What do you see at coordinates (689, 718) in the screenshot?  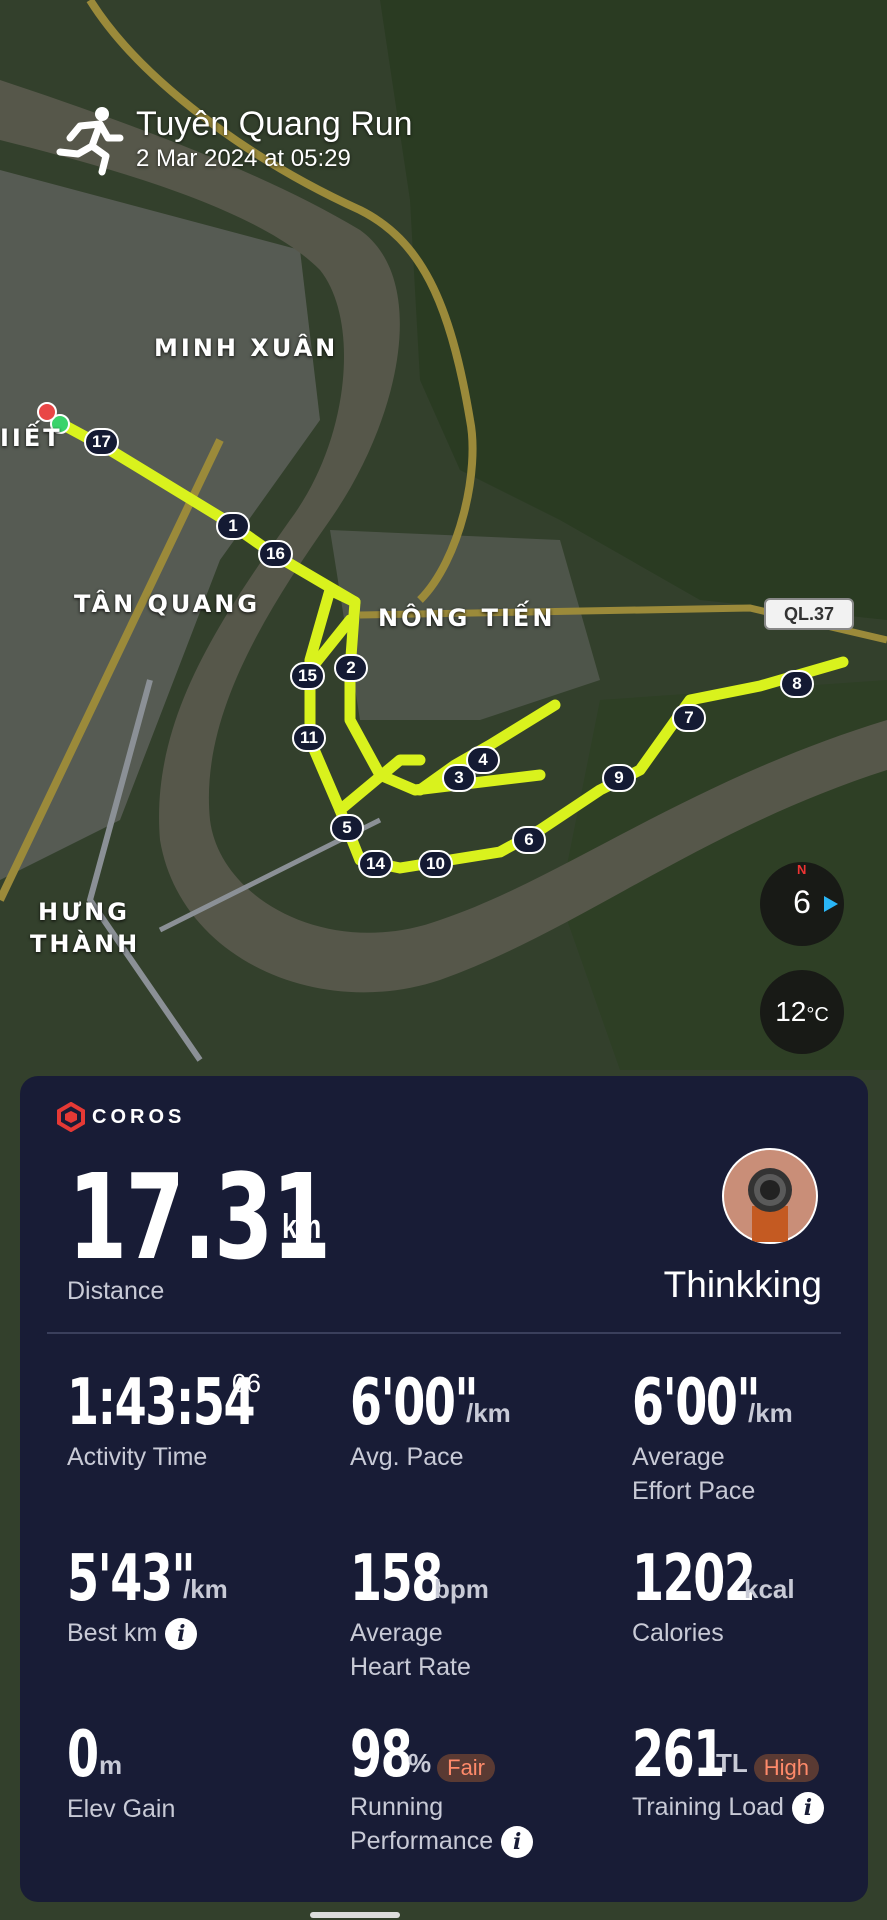 I see `km-marker: 7` at bounding box center [689, 718].